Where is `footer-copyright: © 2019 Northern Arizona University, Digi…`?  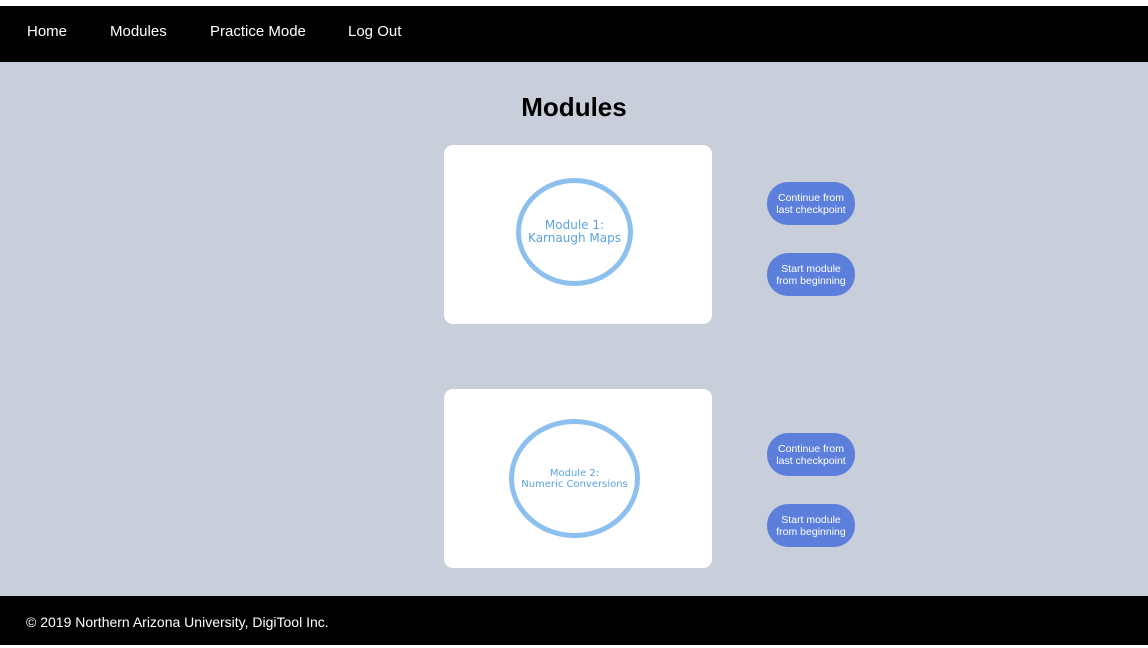 footer-copyright: © 2019 Northern Arizona University, Digi… is located at coordinates (177, 622).